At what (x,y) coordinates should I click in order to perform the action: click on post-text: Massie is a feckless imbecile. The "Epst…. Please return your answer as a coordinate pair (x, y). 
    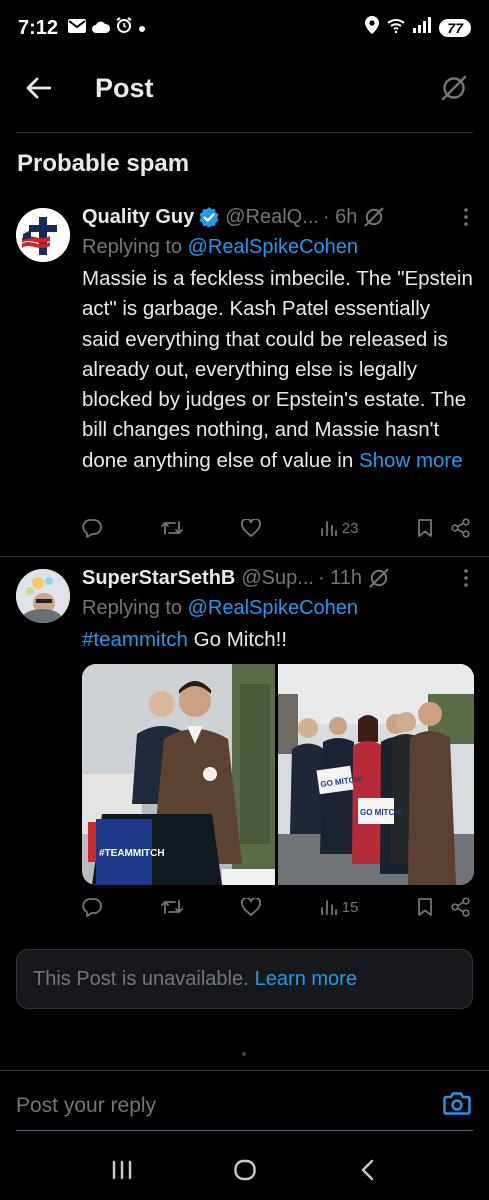
    Looking at the image, I should click on (277, 370).